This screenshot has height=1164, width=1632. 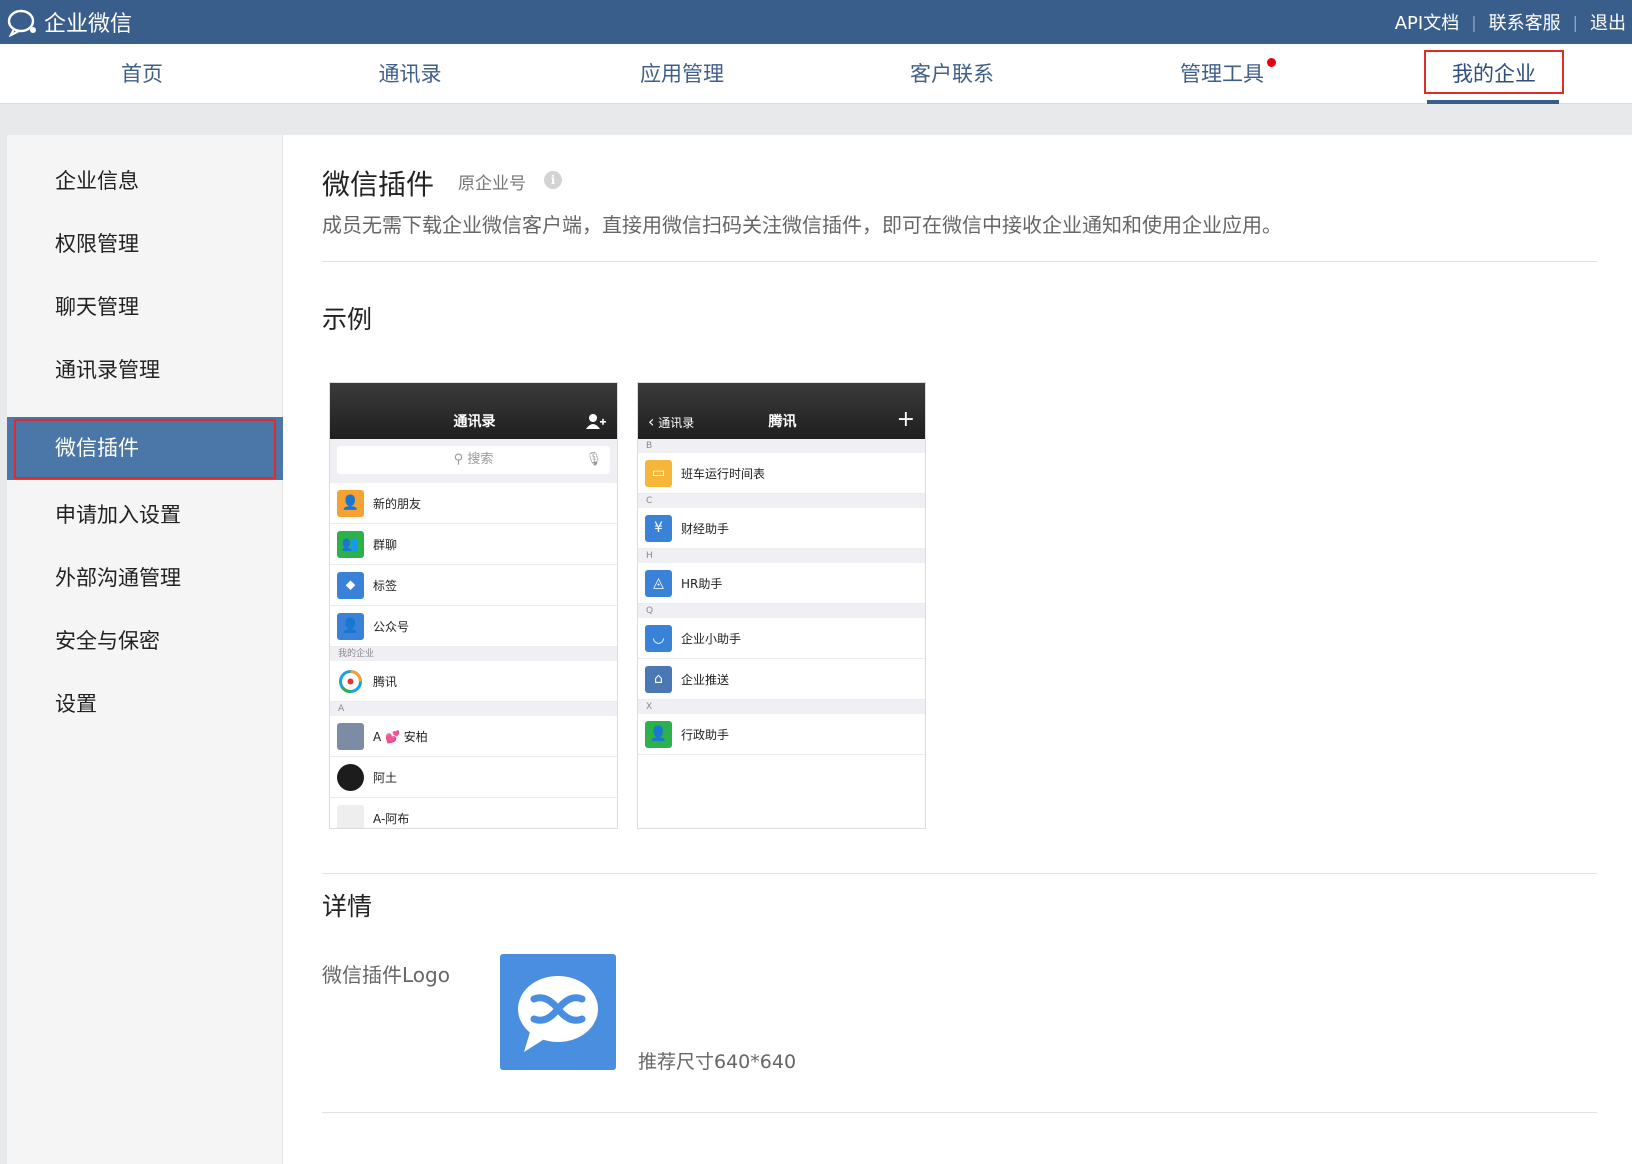 What do you see at coordinates (145, 244) in the screenshot?
I see `sidebar-item-permissions: 权限管理` at bounding box center [145, 244].